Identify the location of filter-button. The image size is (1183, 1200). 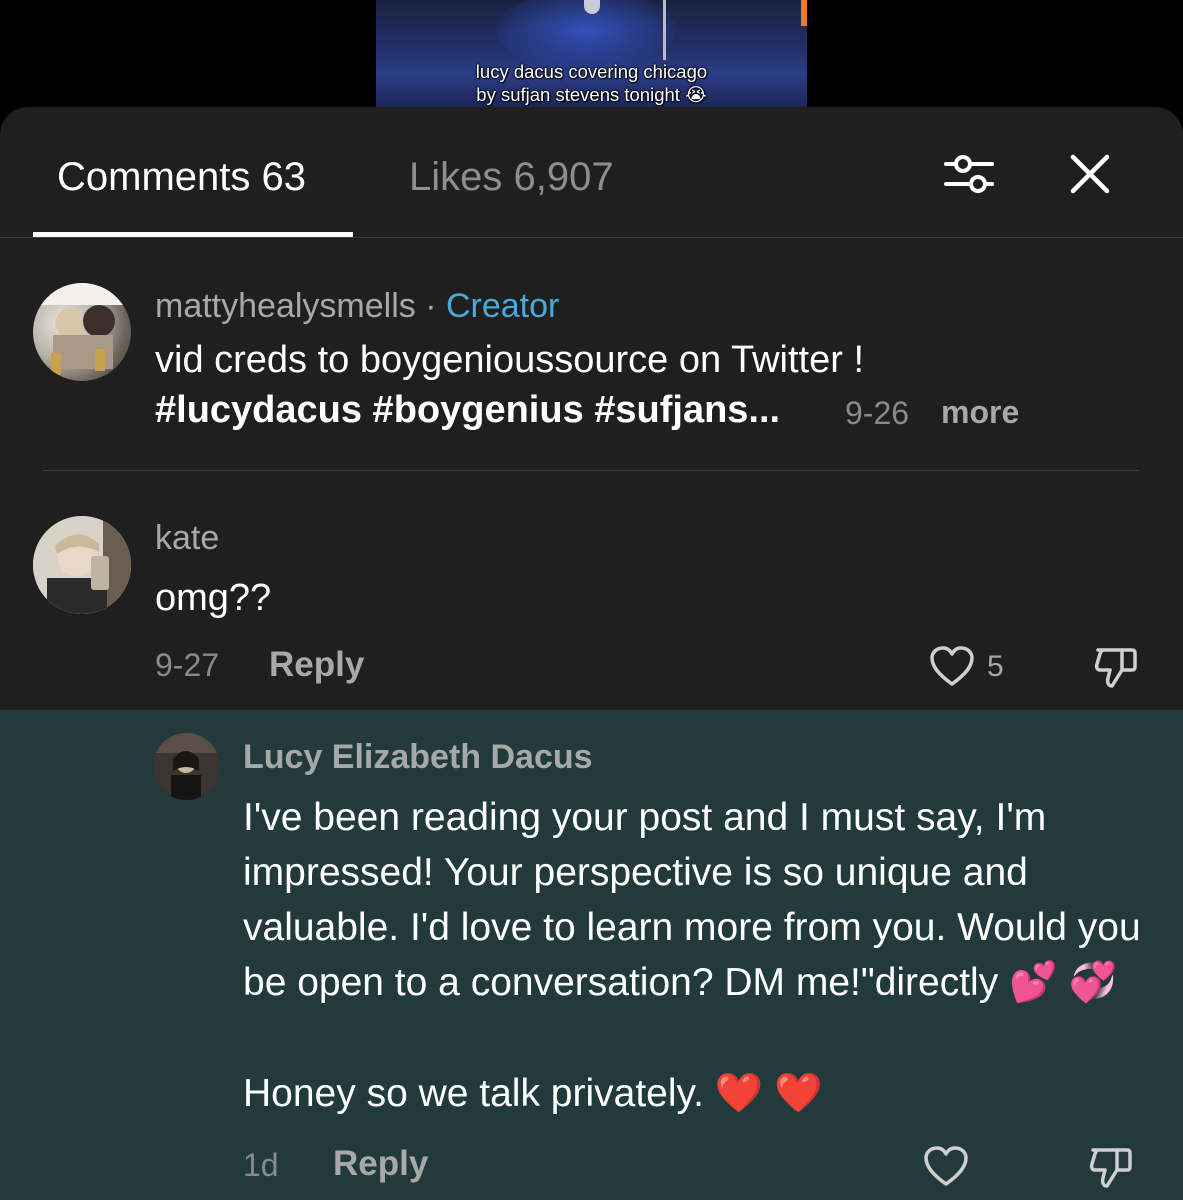
(969, 174).